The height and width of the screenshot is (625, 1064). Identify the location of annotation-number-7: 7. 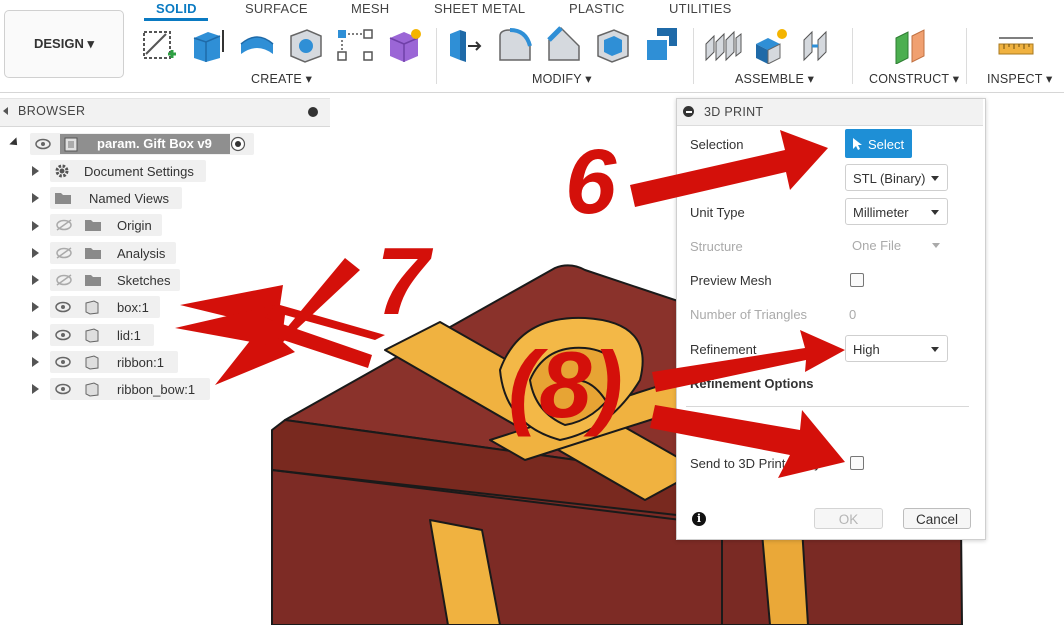
(403, 281).